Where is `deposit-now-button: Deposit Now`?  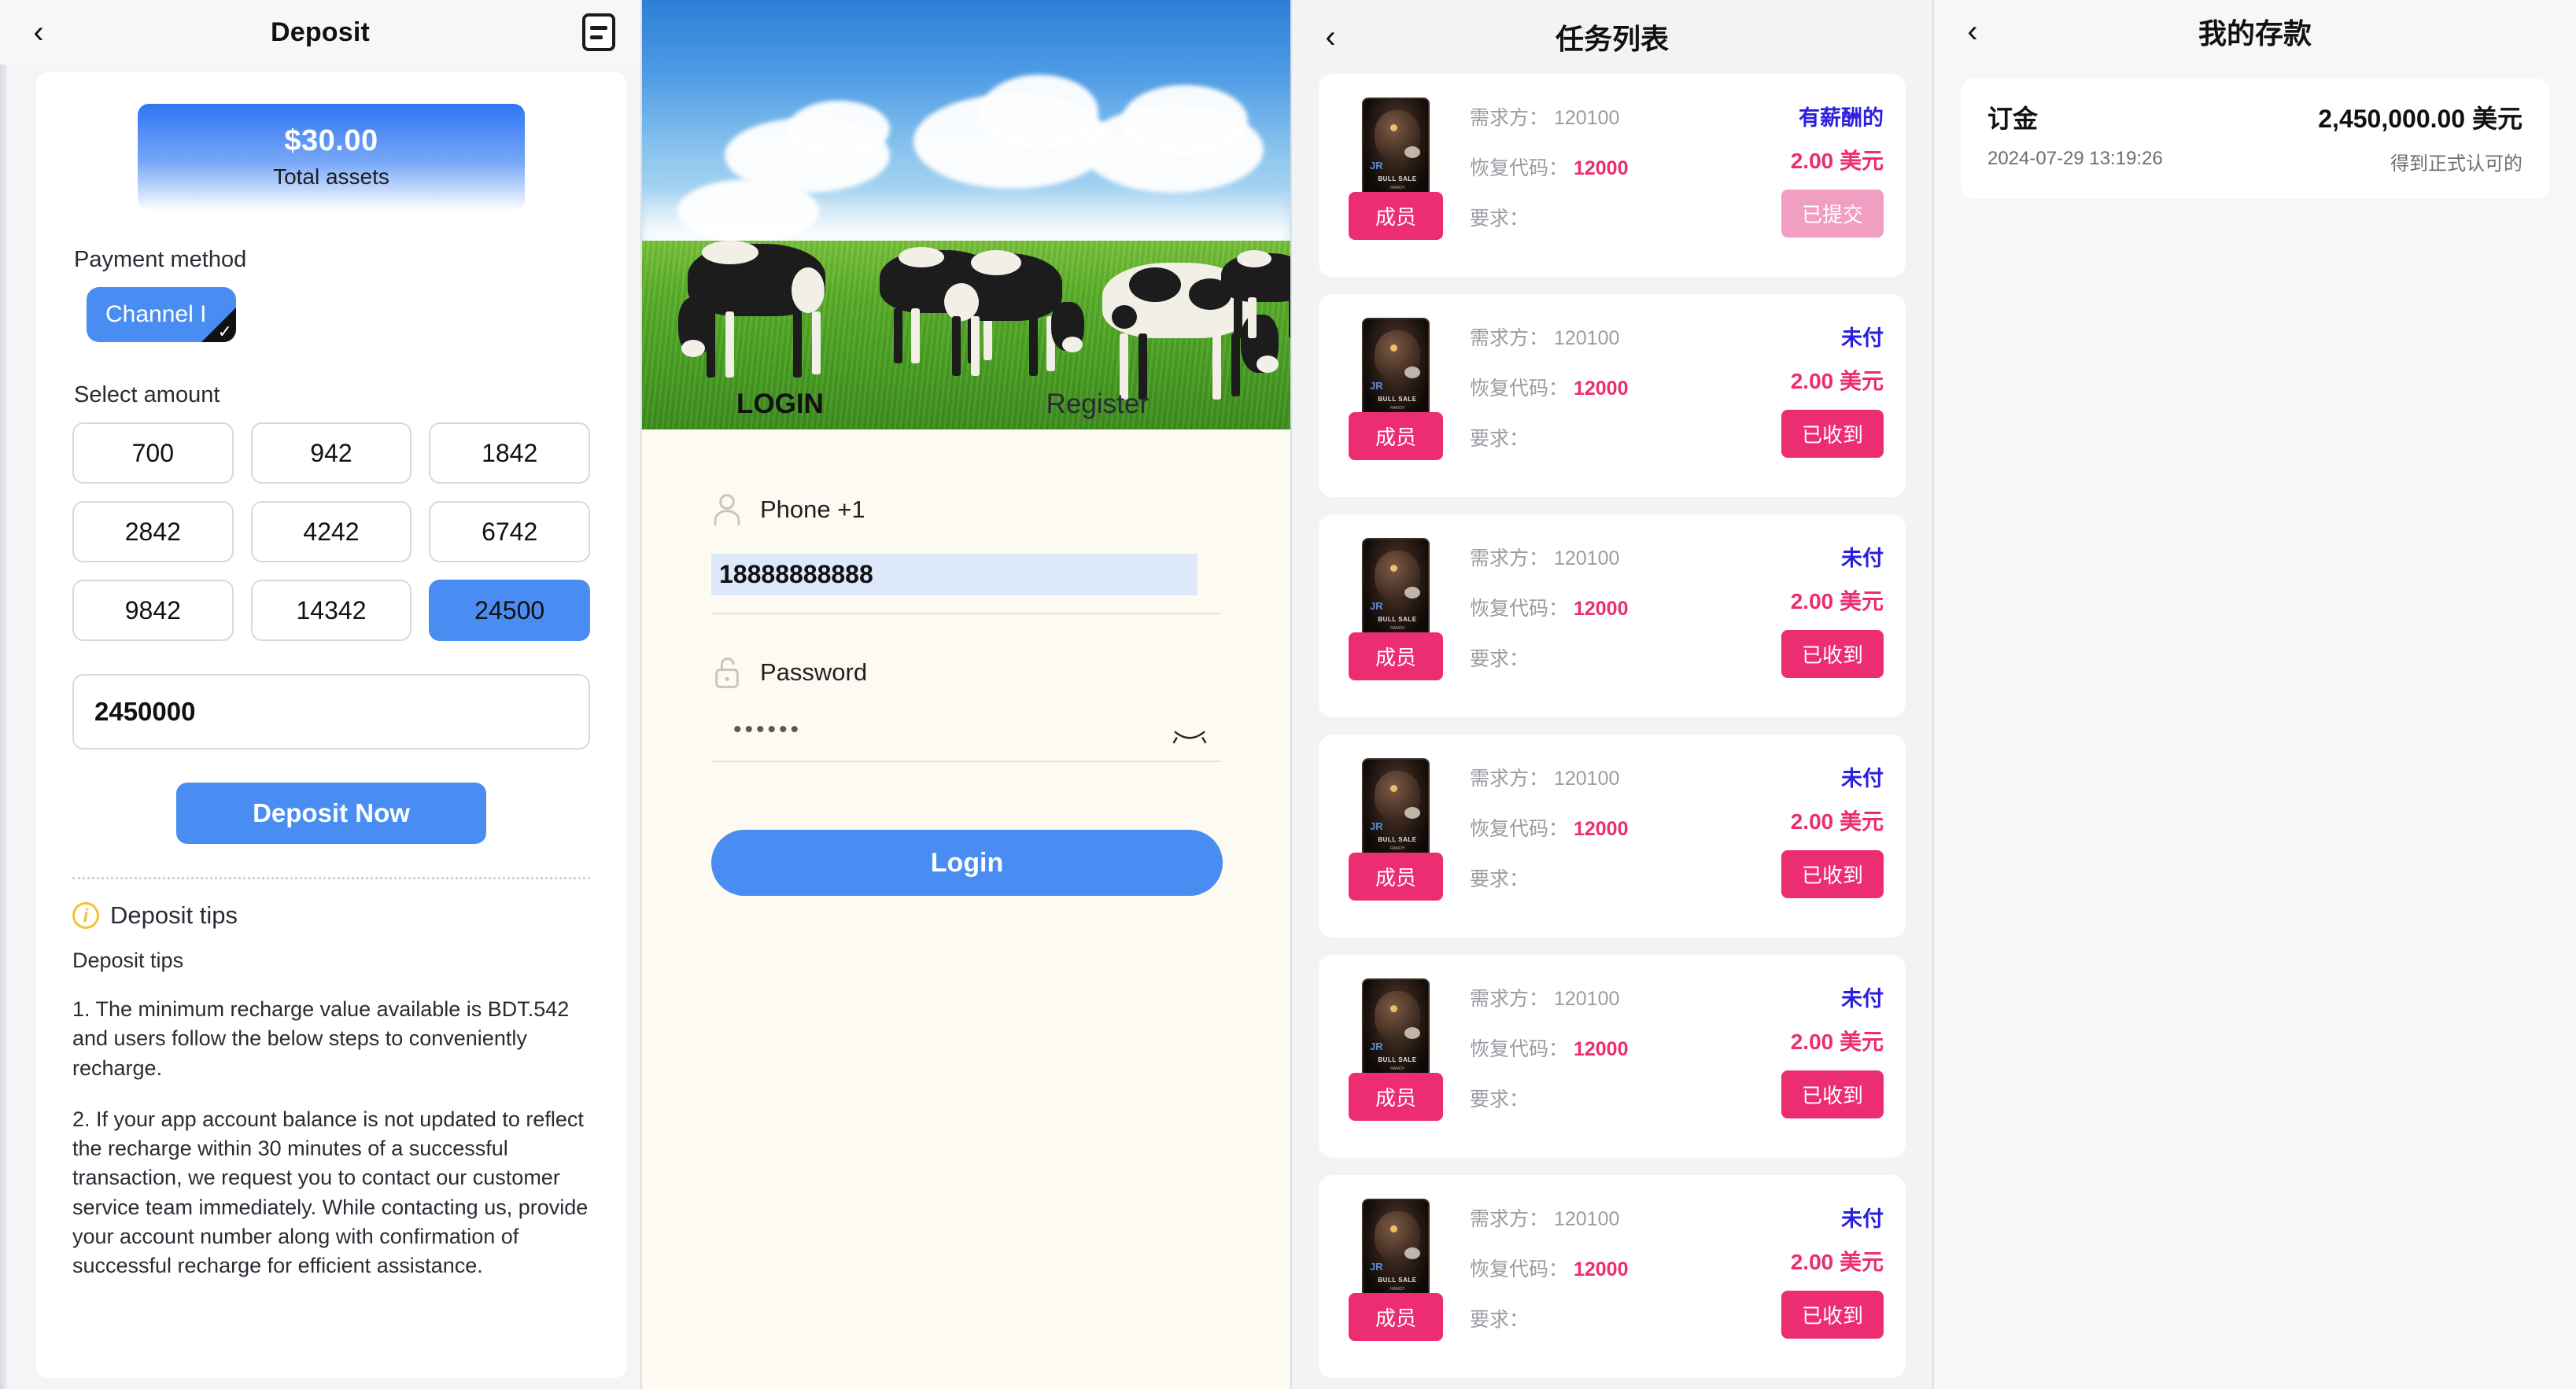 deposit-now-button: Deposit Now is located at coordinates (331, 813).